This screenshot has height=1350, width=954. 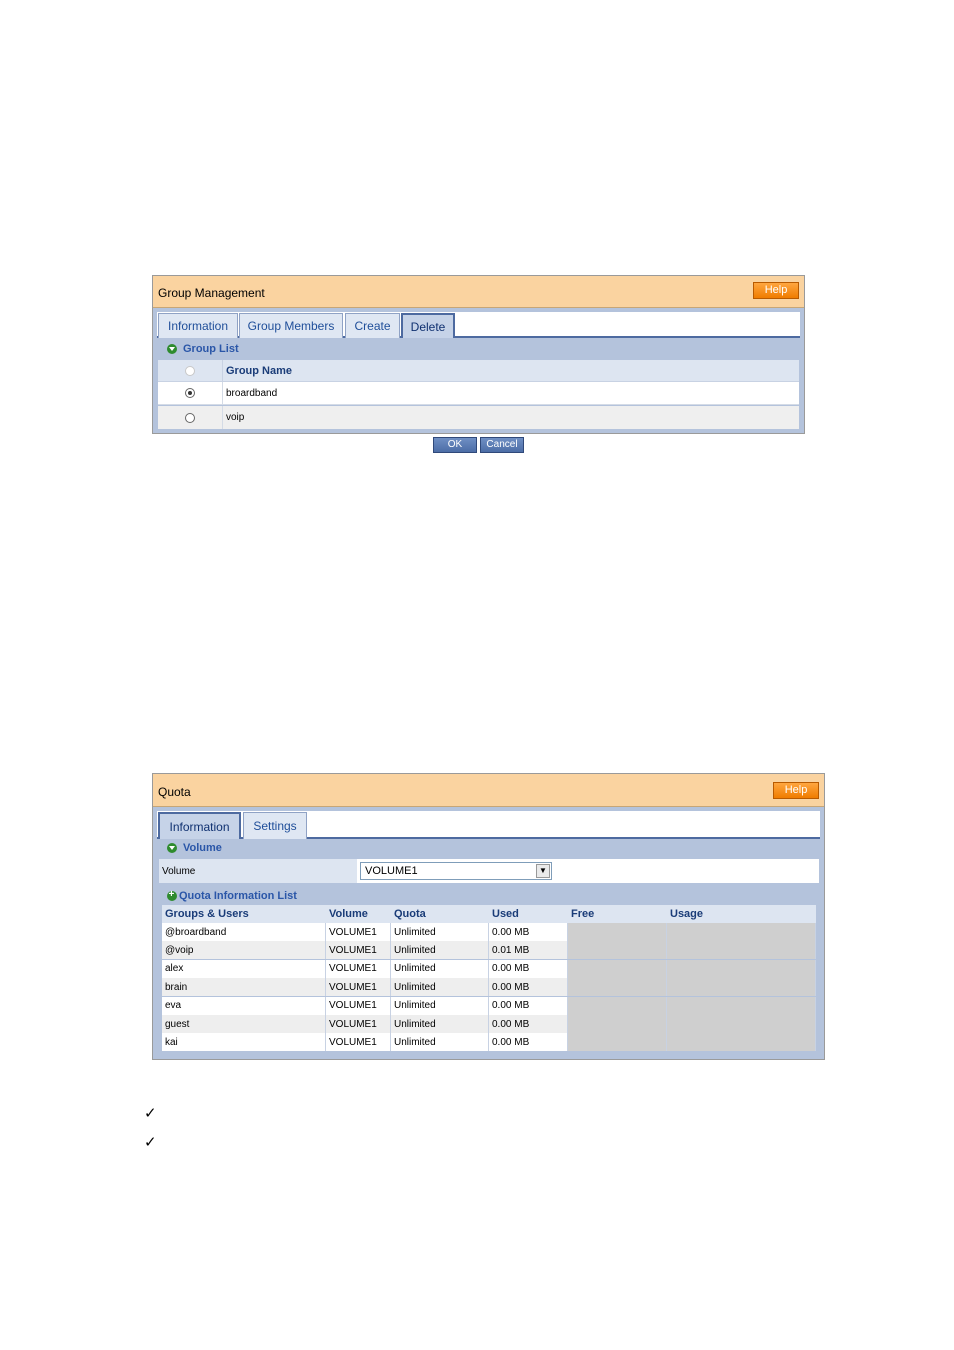 I want to click on radio-voip, so click(x=190, y=417).